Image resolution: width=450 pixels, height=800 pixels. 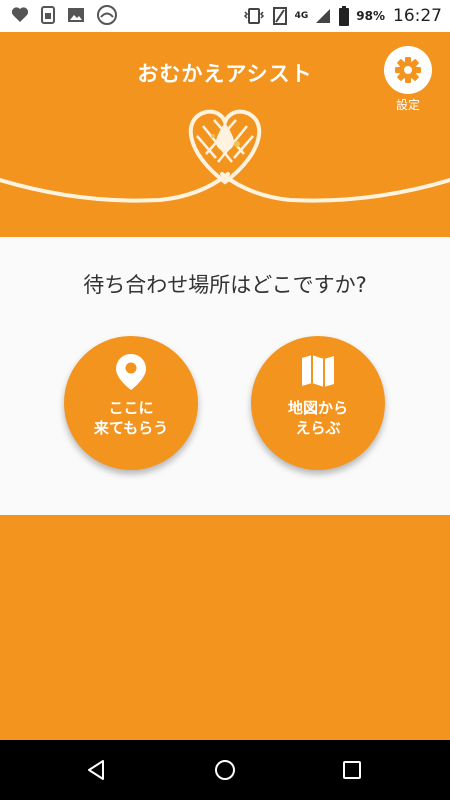 I want to click on settings-button, so click(x=408, y=70).